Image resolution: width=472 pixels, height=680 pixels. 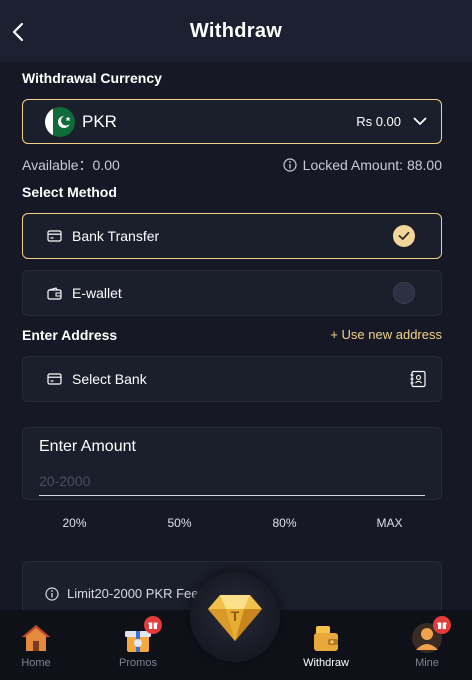 What do you see at coordinates (36, 663) in the screenshot?
I see `tab-label: Home` at bounding box center [36, 663].